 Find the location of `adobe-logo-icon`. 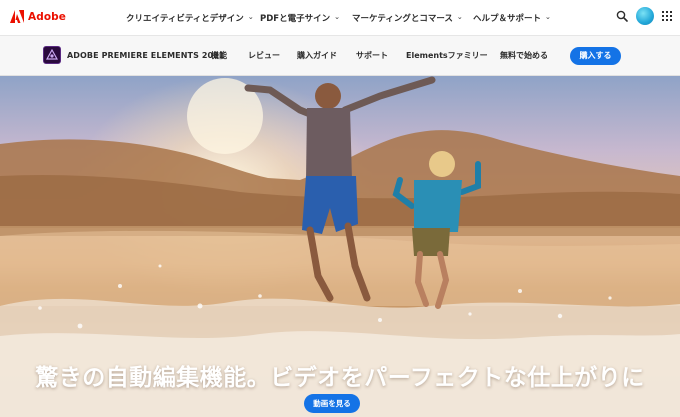

adobe-logo-icon is located at coordinates (17, 16).